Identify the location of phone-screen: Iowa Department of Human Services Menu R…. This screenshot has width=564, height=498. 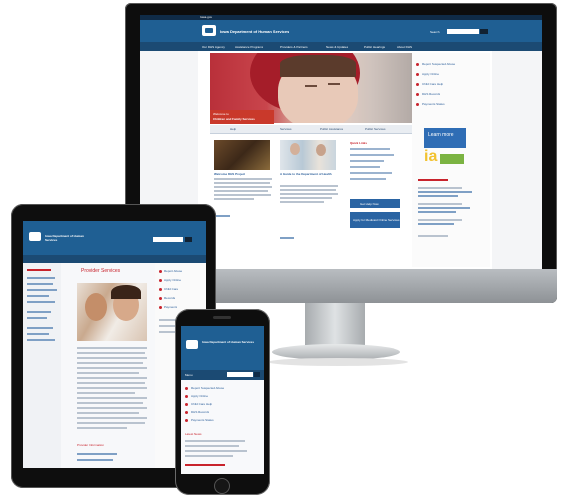
(222, 400).